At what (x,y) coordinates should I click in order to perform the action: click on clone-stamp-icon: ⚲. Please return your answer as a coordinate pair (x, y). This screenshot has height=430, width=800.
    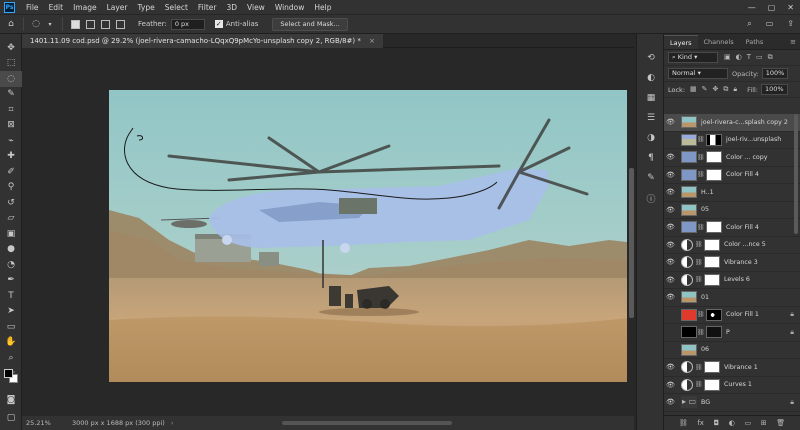
    Looking at the image, I should click on (11, 188).